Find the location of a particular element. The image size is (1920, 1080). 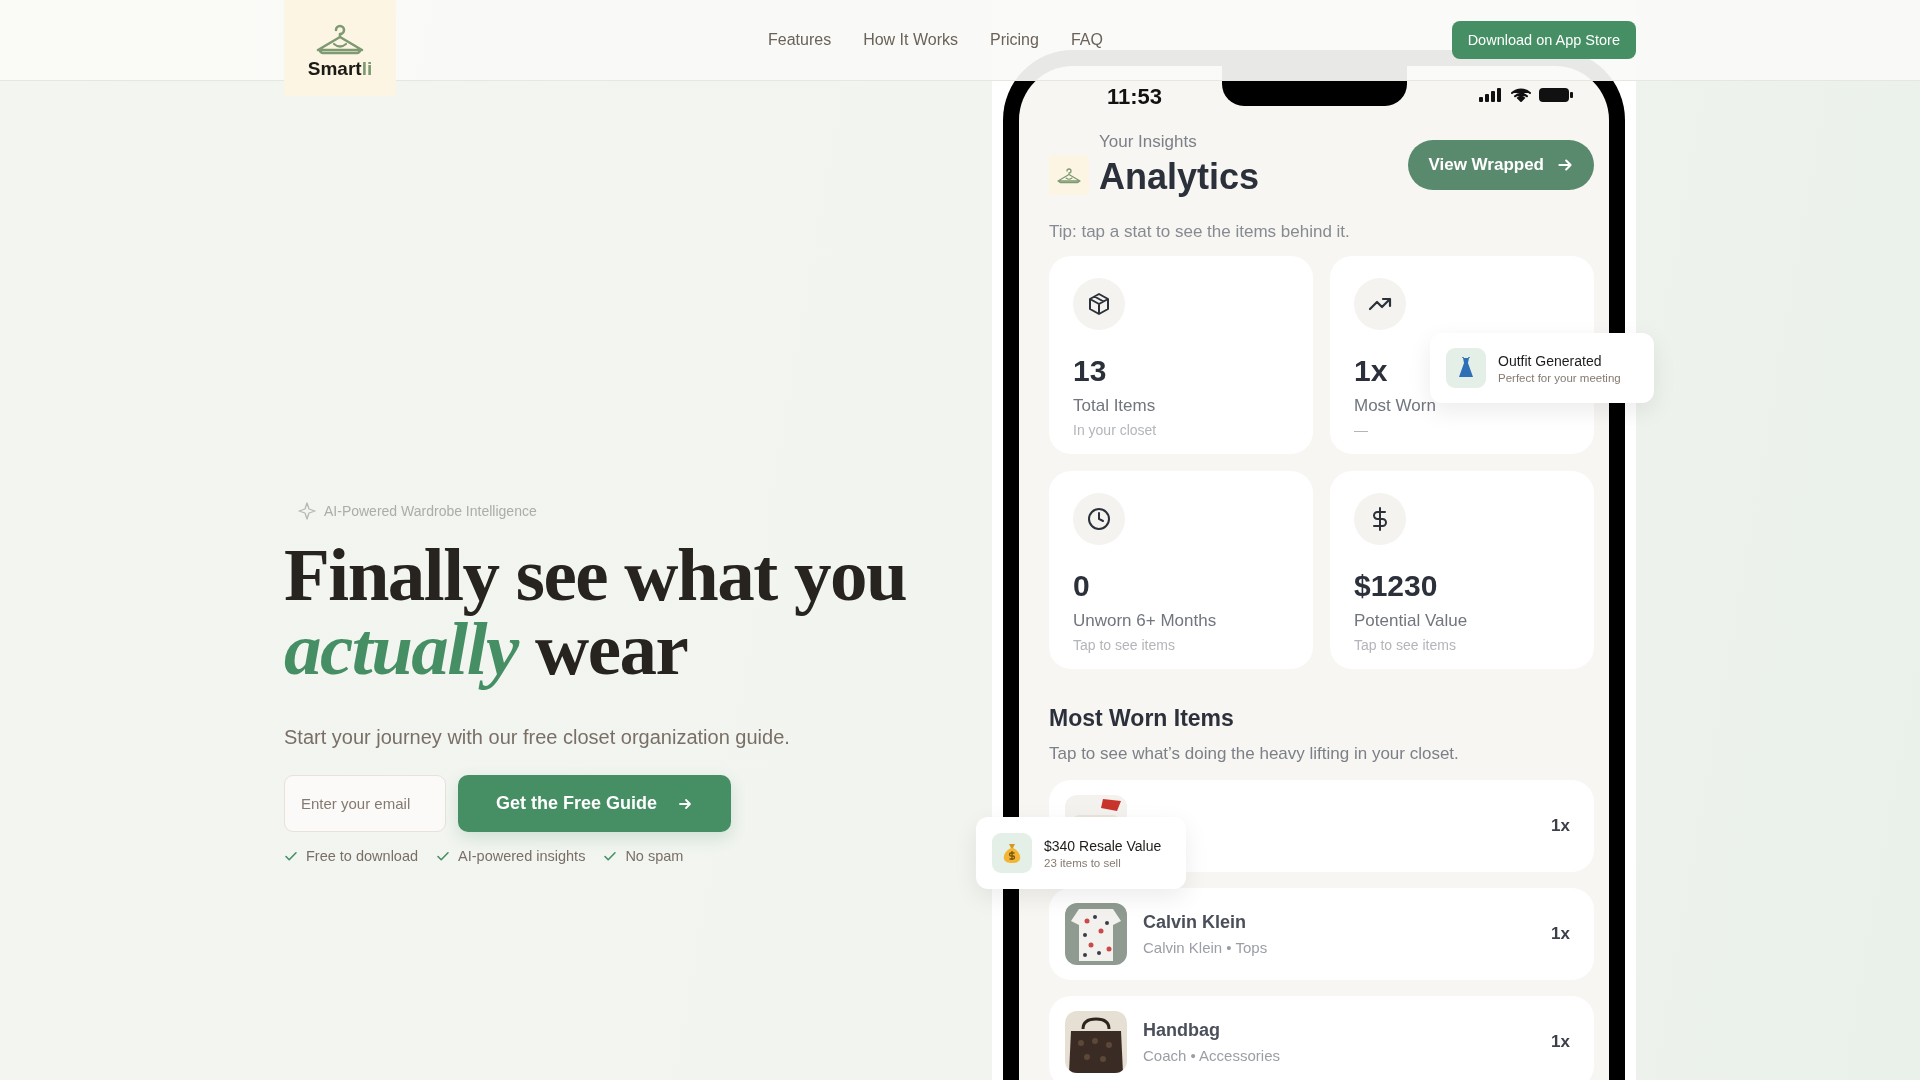

subtitle: Start your journey with our free closet organization guide. is located at coordinates (537, 737).